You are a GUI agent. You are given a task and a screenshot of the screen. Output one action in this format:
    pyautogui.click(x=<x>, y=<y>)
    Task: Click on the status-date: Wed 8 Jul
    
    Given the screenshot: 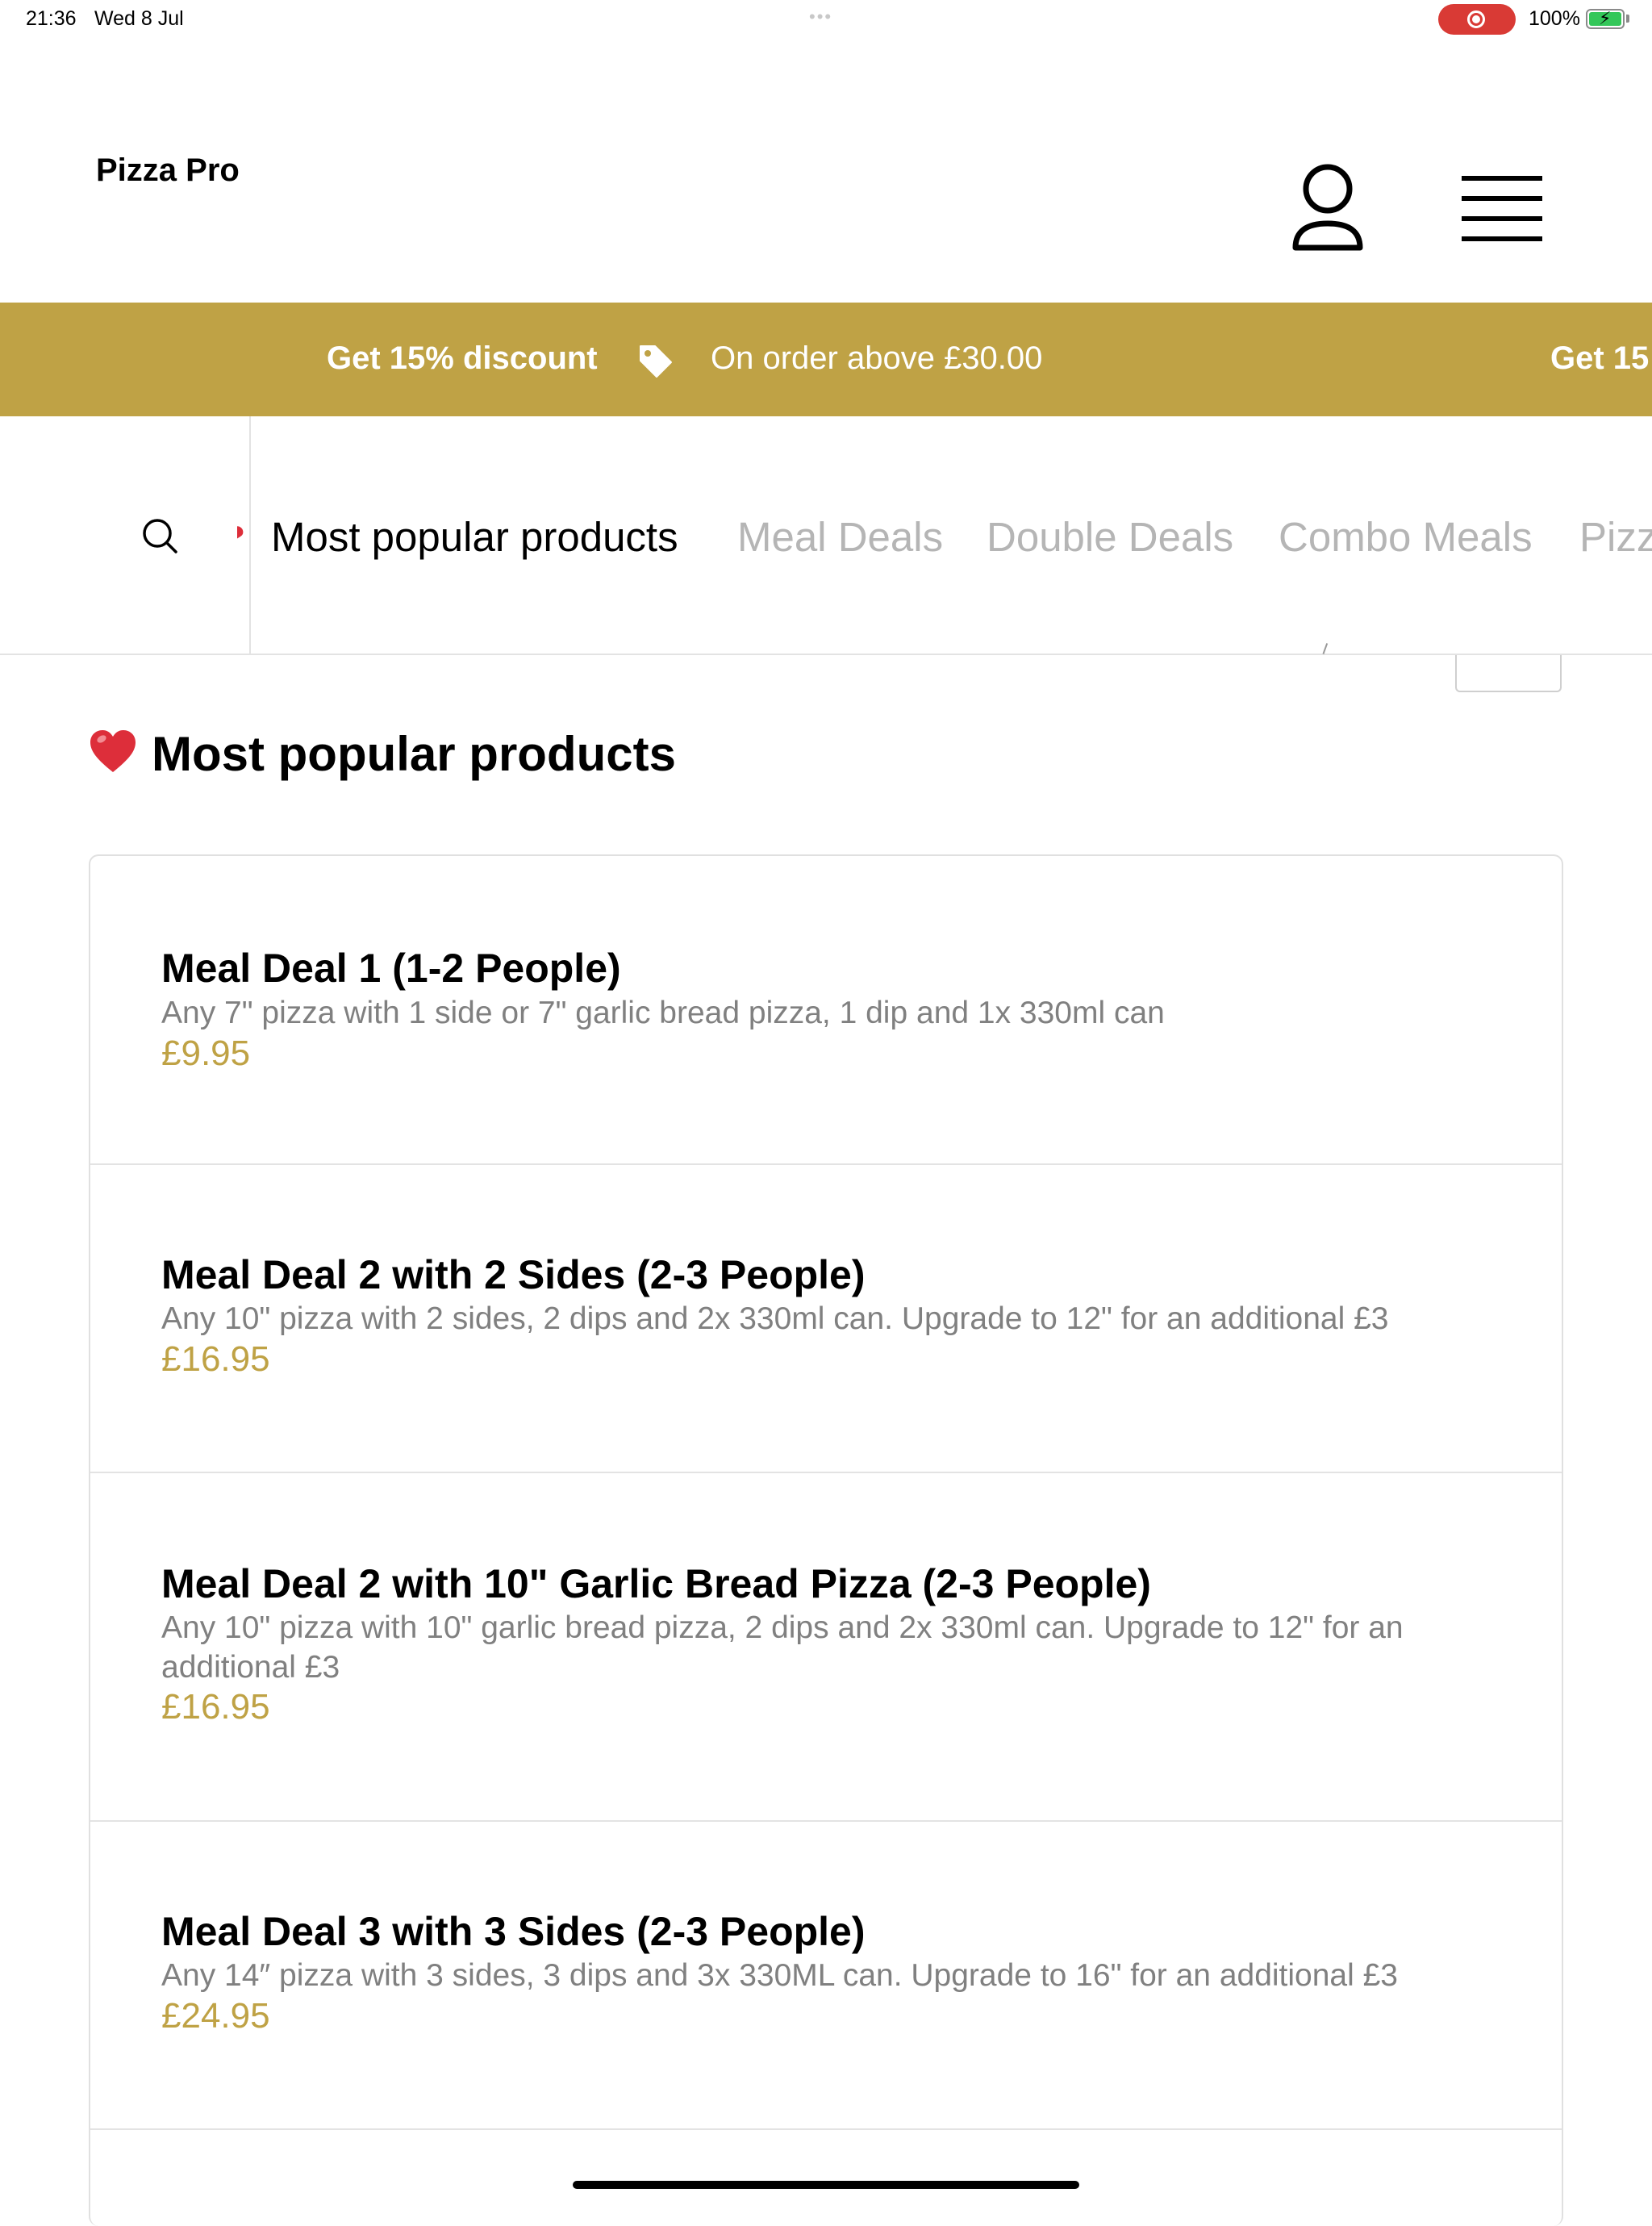 What is the action you would take?
    pyautogui.click(x=139, y=18)
    